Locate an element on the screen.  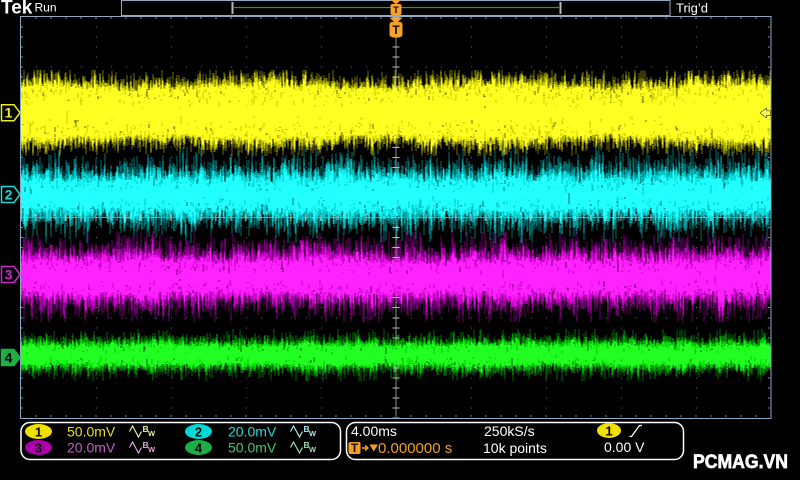
svg-text: Run is located at coordinates (46, 8).